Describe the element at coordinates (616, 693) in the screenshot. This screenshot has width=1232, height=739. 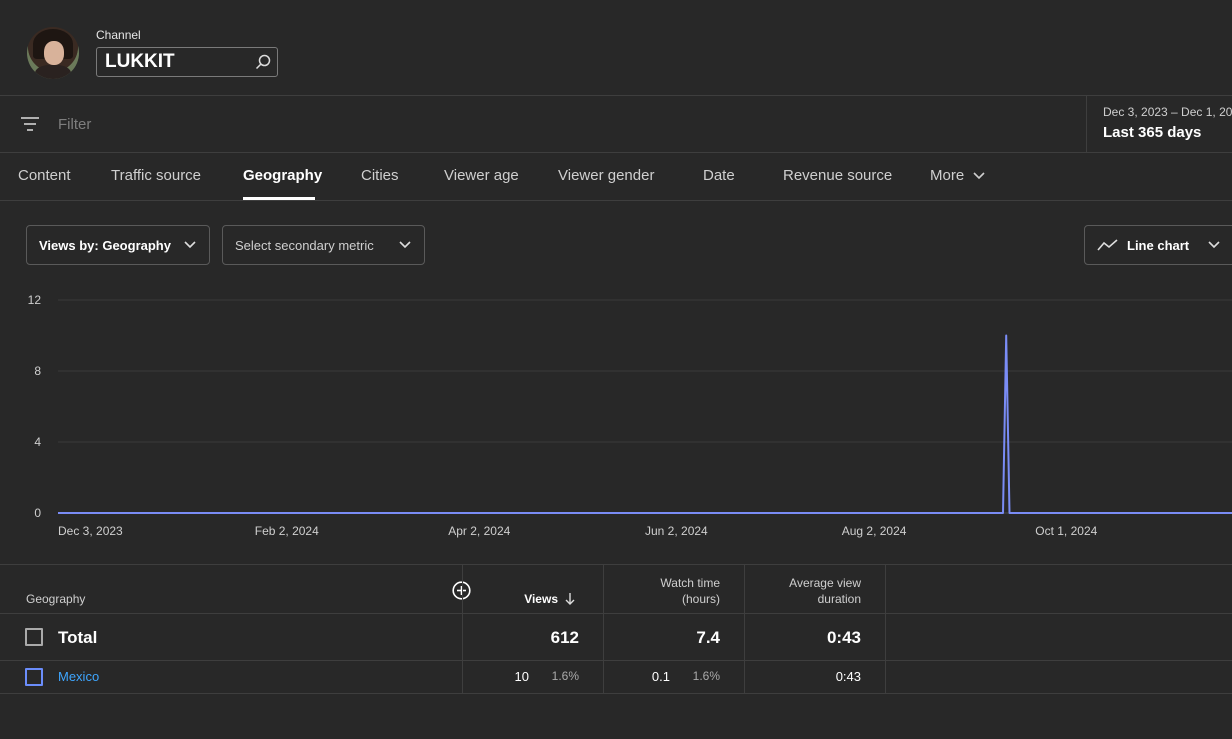
I see `table-bottom-divider` at that location.